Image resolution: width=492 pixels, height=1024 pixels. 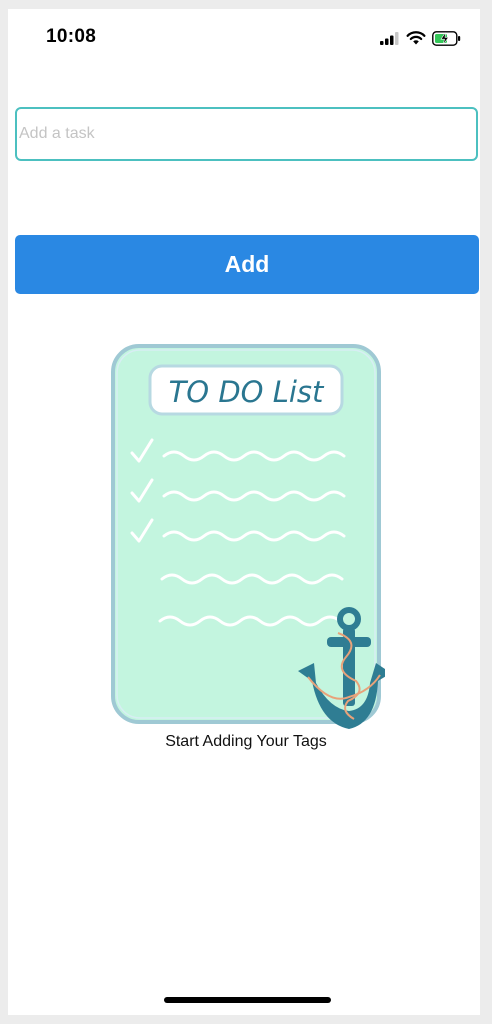 What do you see at coordinates (416, 38) in the screenshot?
I see `wifi-icon` at bounding box center [416, 38].